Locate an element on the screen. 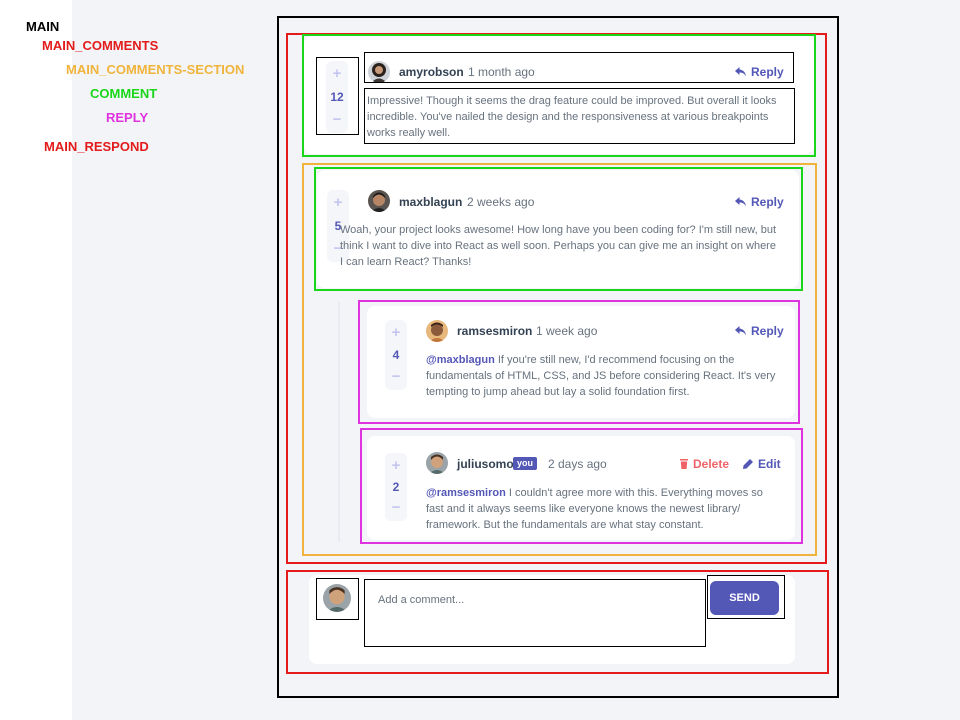 This screenshot has height=720, width=960. vote-outline is located at coordinates (337, 96).